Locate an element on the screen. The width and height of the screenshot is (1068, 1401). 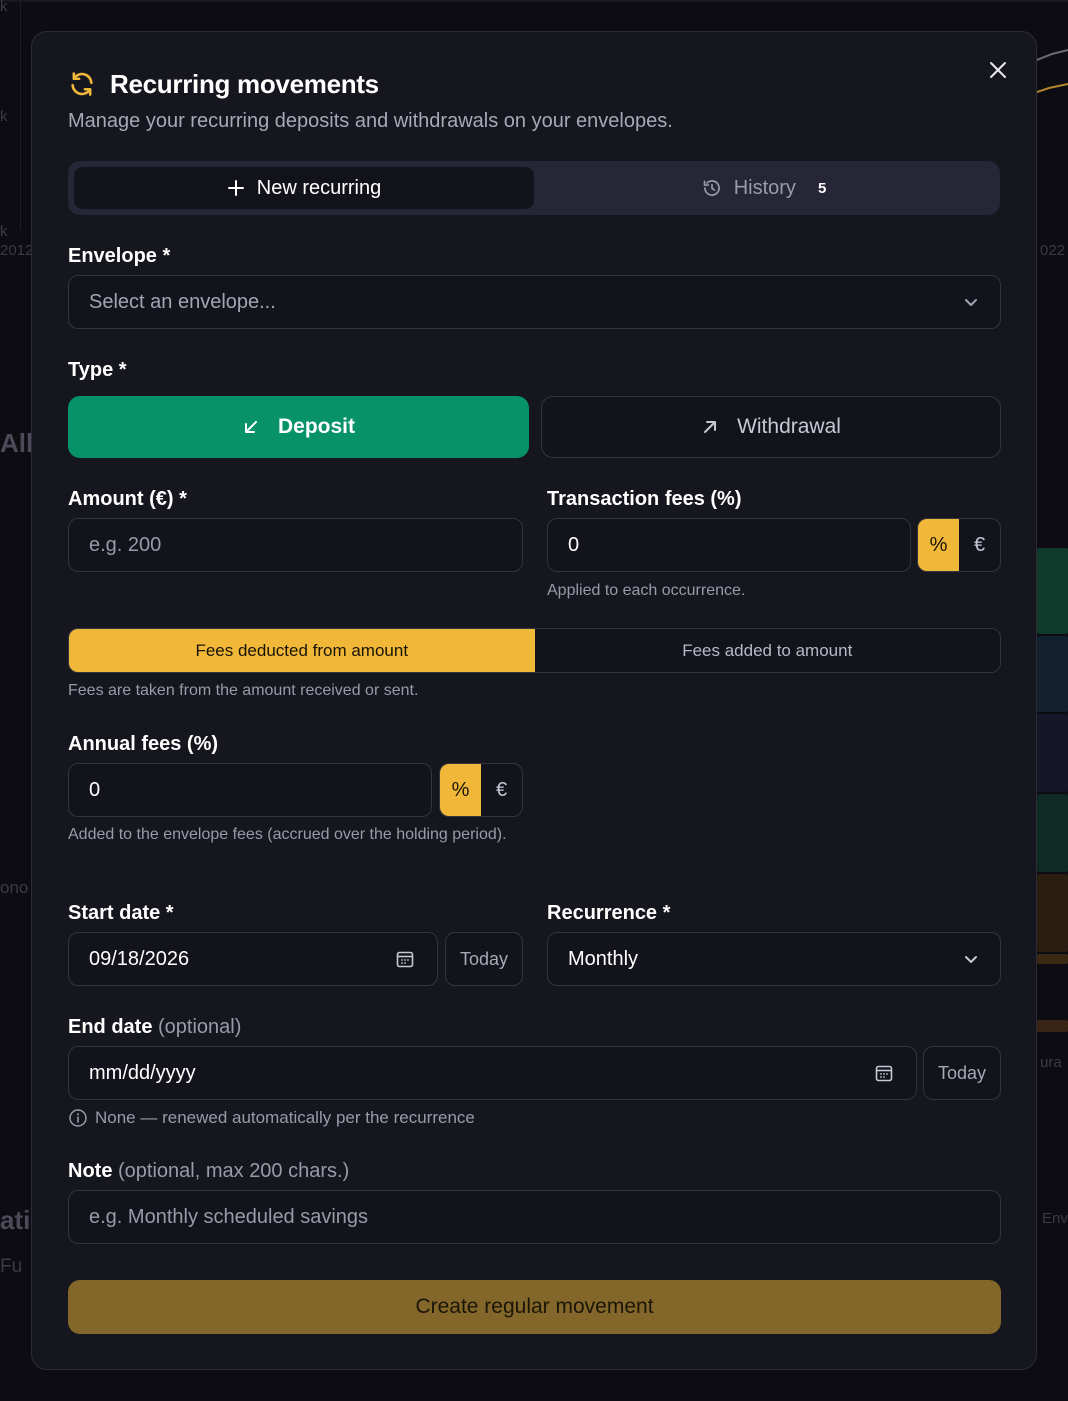
bg-text: Env is located at coordinates (1055, 1218).